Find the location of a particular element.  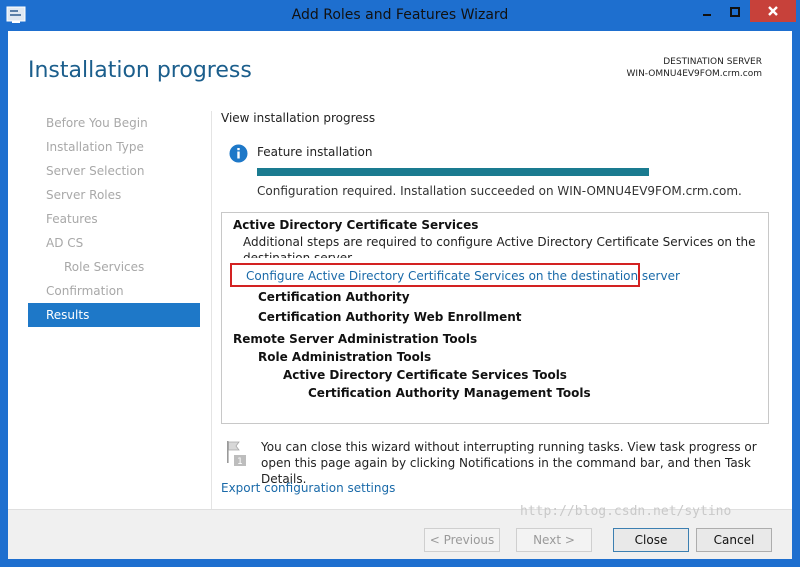

section-label: View installation progress is located at coordinates (298, 118).